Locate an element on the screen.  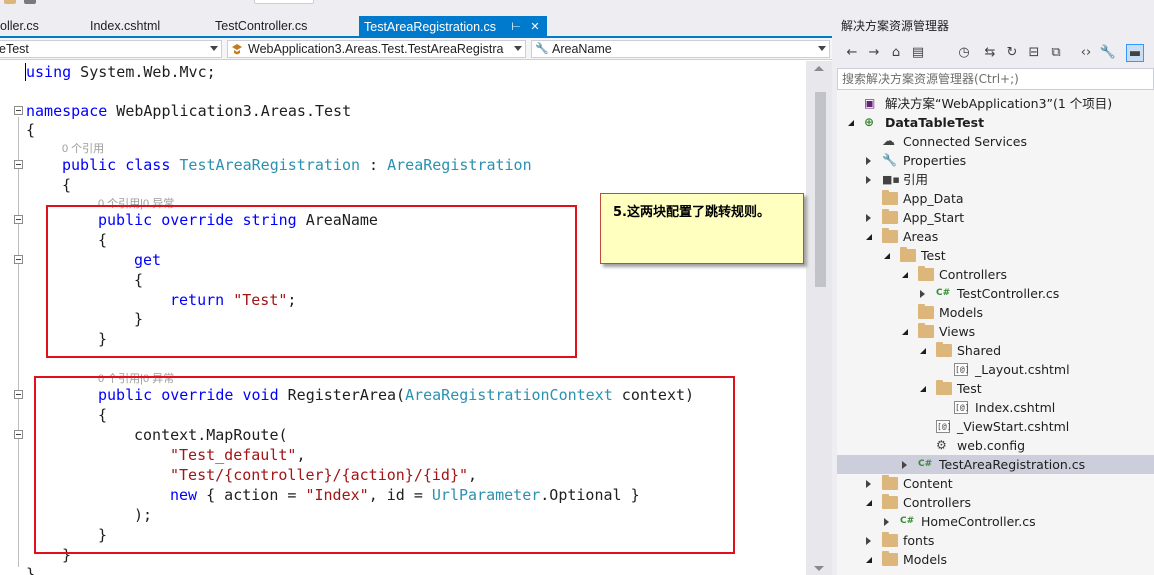
tree-node: App_Start is located at coordinates (995, 217).